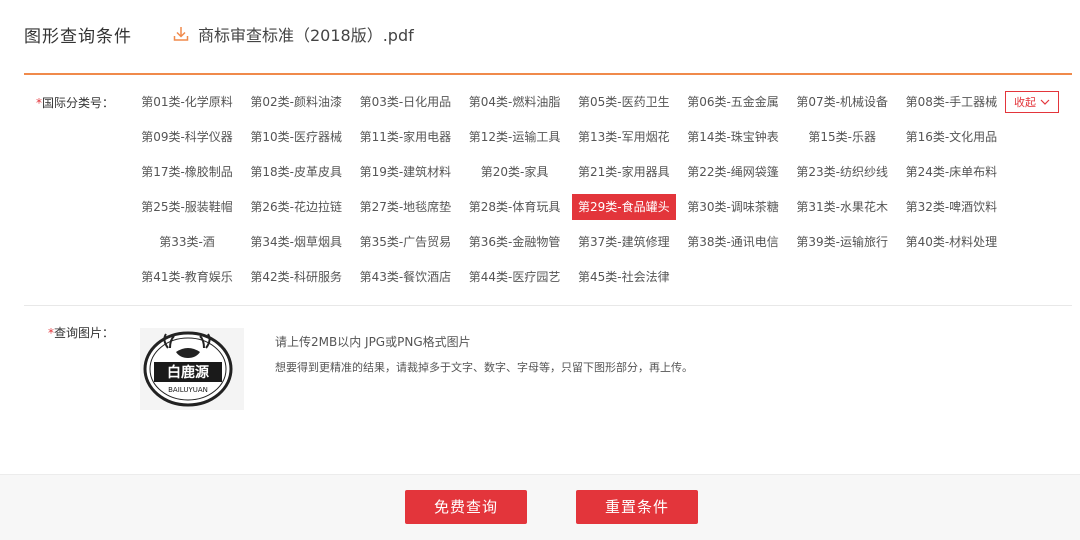  What do you see at coordinates (624, 102) in the screenshot?
I see `class-item: 第05类-医药卫生` at bounding box center [624, 102].